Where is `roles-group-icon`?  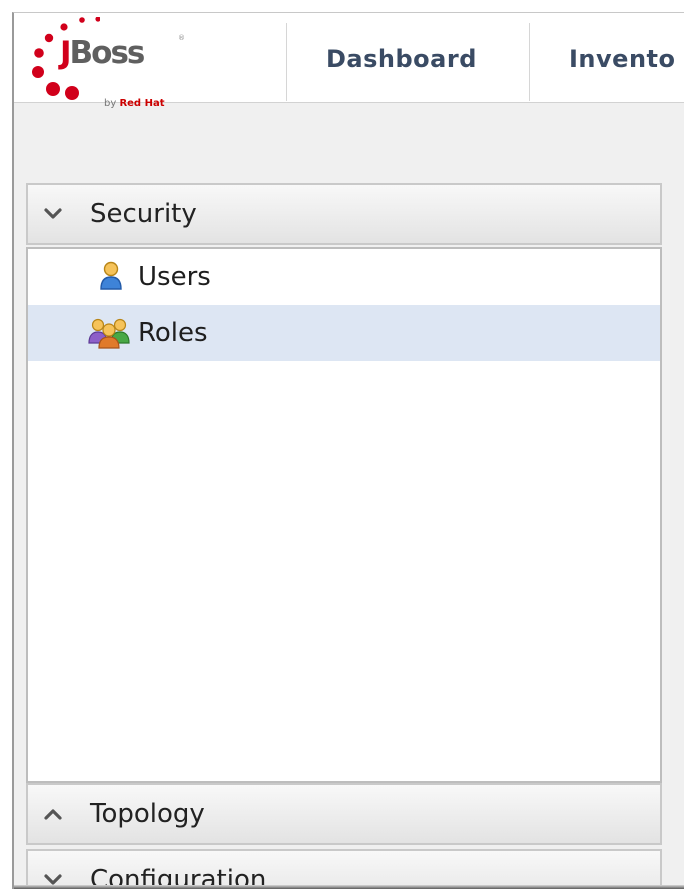
roles-group-icon is located at coordinates (109, 333).